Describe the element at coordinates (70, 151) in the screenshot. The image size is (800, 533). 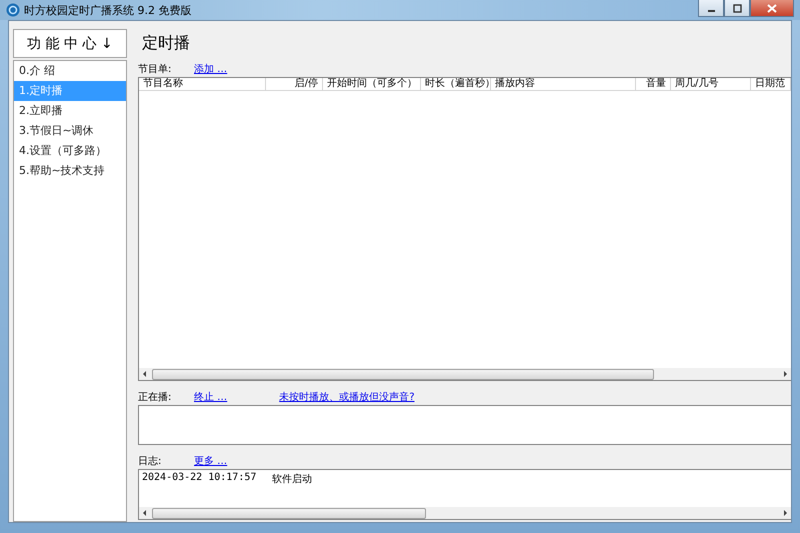
I see `sidebar-item: 4.设置（可多路）` at that location.